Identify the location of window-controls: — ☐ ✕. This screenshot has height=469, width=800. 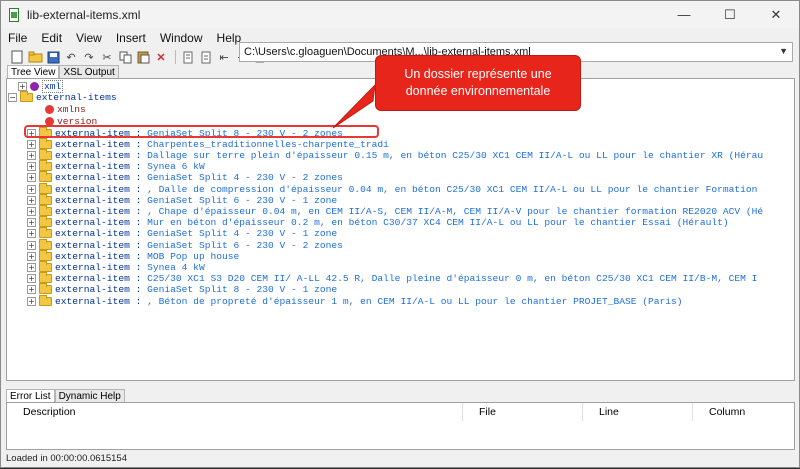
(730, 14).